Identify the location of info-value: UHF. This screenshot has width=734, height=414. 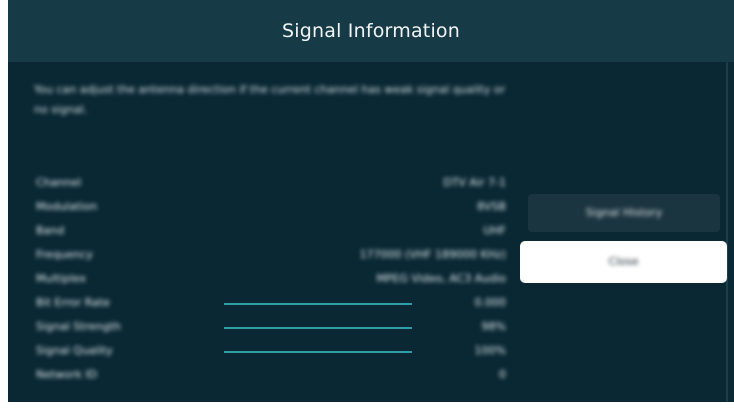
(494, 230).